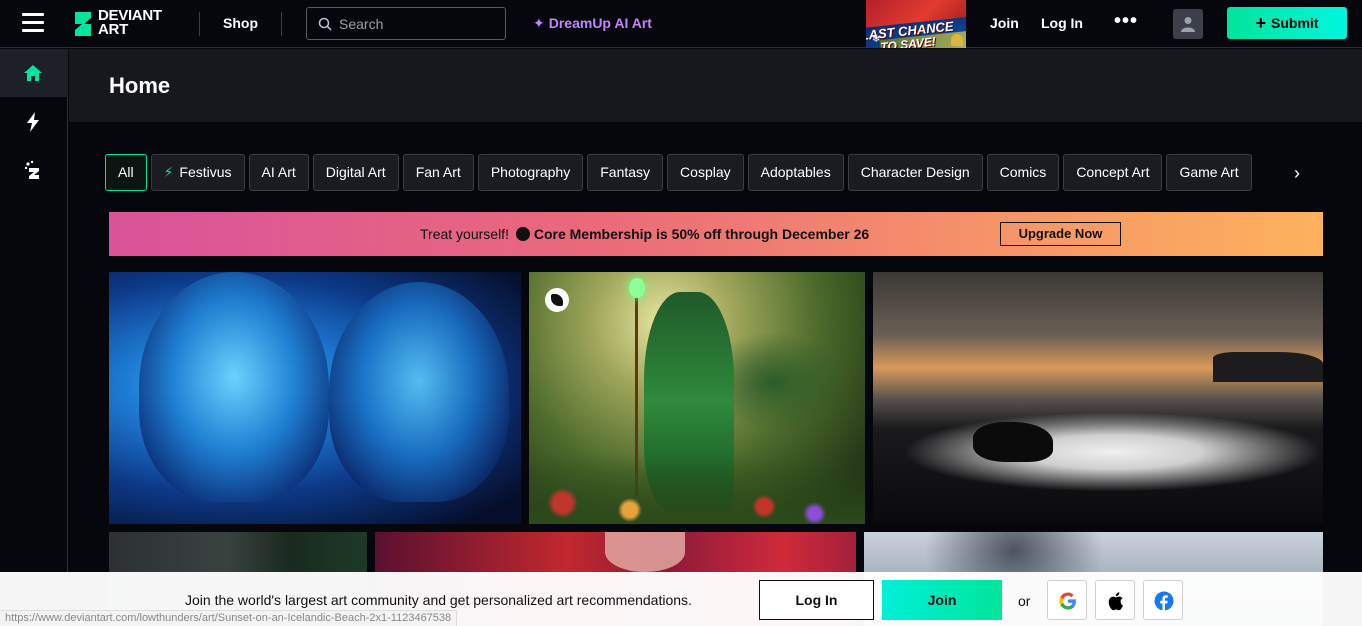  What do you see at coordinates (1113, 172) in the screenshot?
I see `chip-concept-art: Concept Art` at bounding box center [1113, 172].